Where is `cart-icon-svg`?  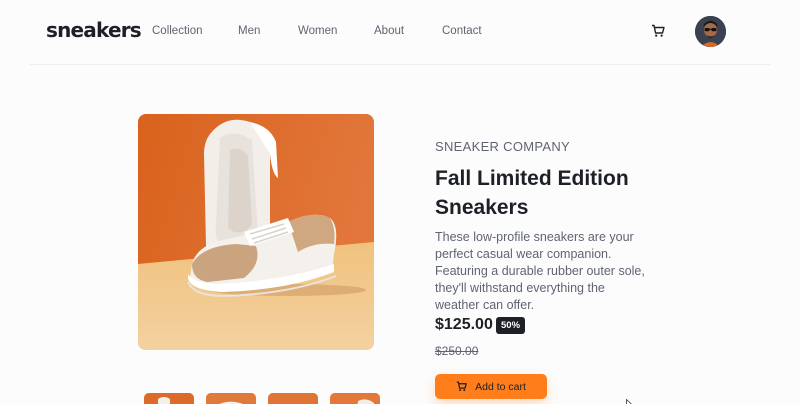 cart-icon-svg is located at coordinates (658, 30).